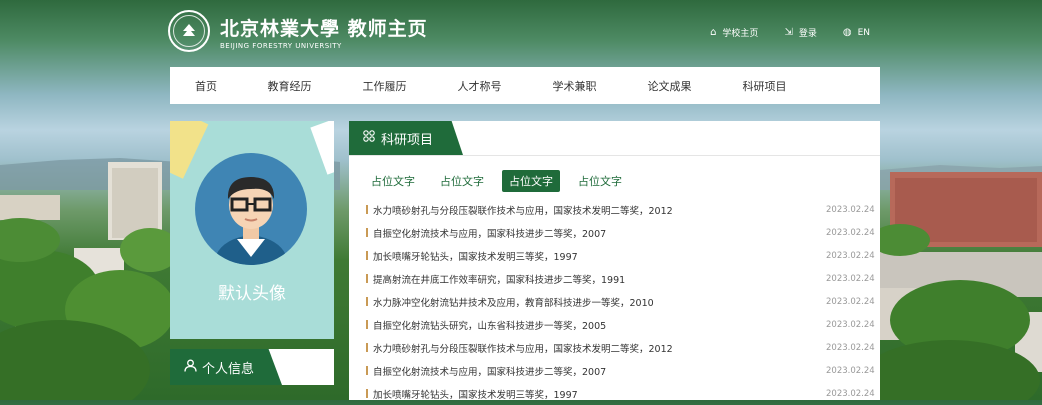 This screenshot has width=1042, height=405. Describe the element at coordinates (322, 148) in the screenshot. I see `decor-white-shape` at that location.